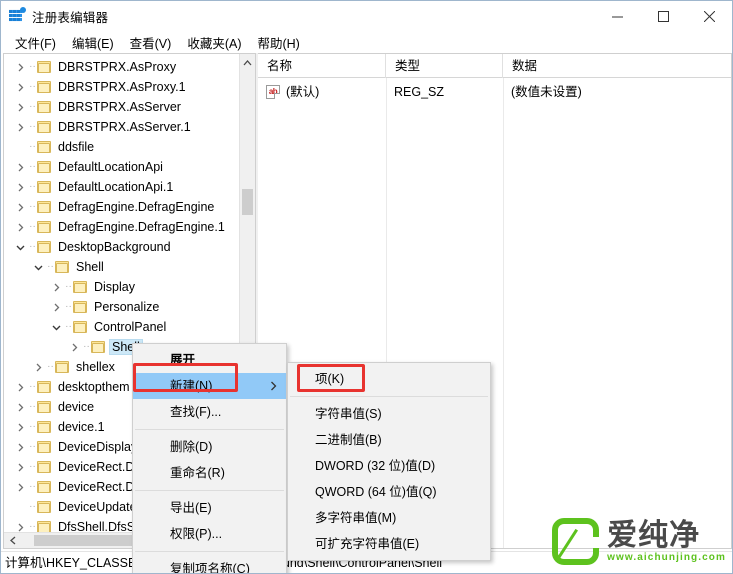 Image resolution: width=733 pixels, height=574 pixels. I want to click on tree-node: ·· DBRSTPRX.AsProxy, so click(122, 67).